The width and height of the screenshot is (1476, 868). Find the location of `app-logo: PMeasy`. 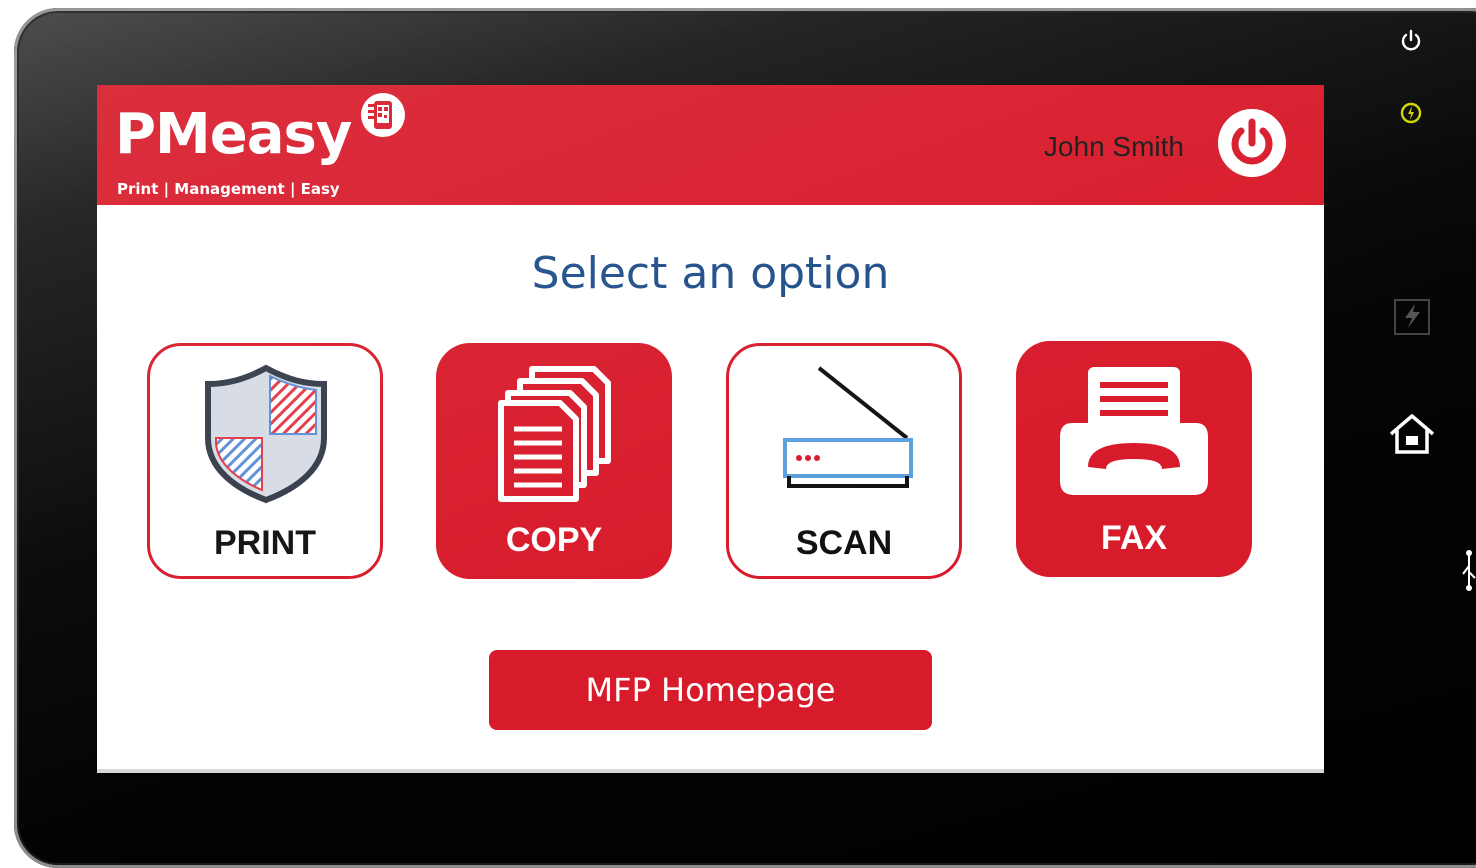

app-logo: PMeasy is located at coordinates (233, 134).